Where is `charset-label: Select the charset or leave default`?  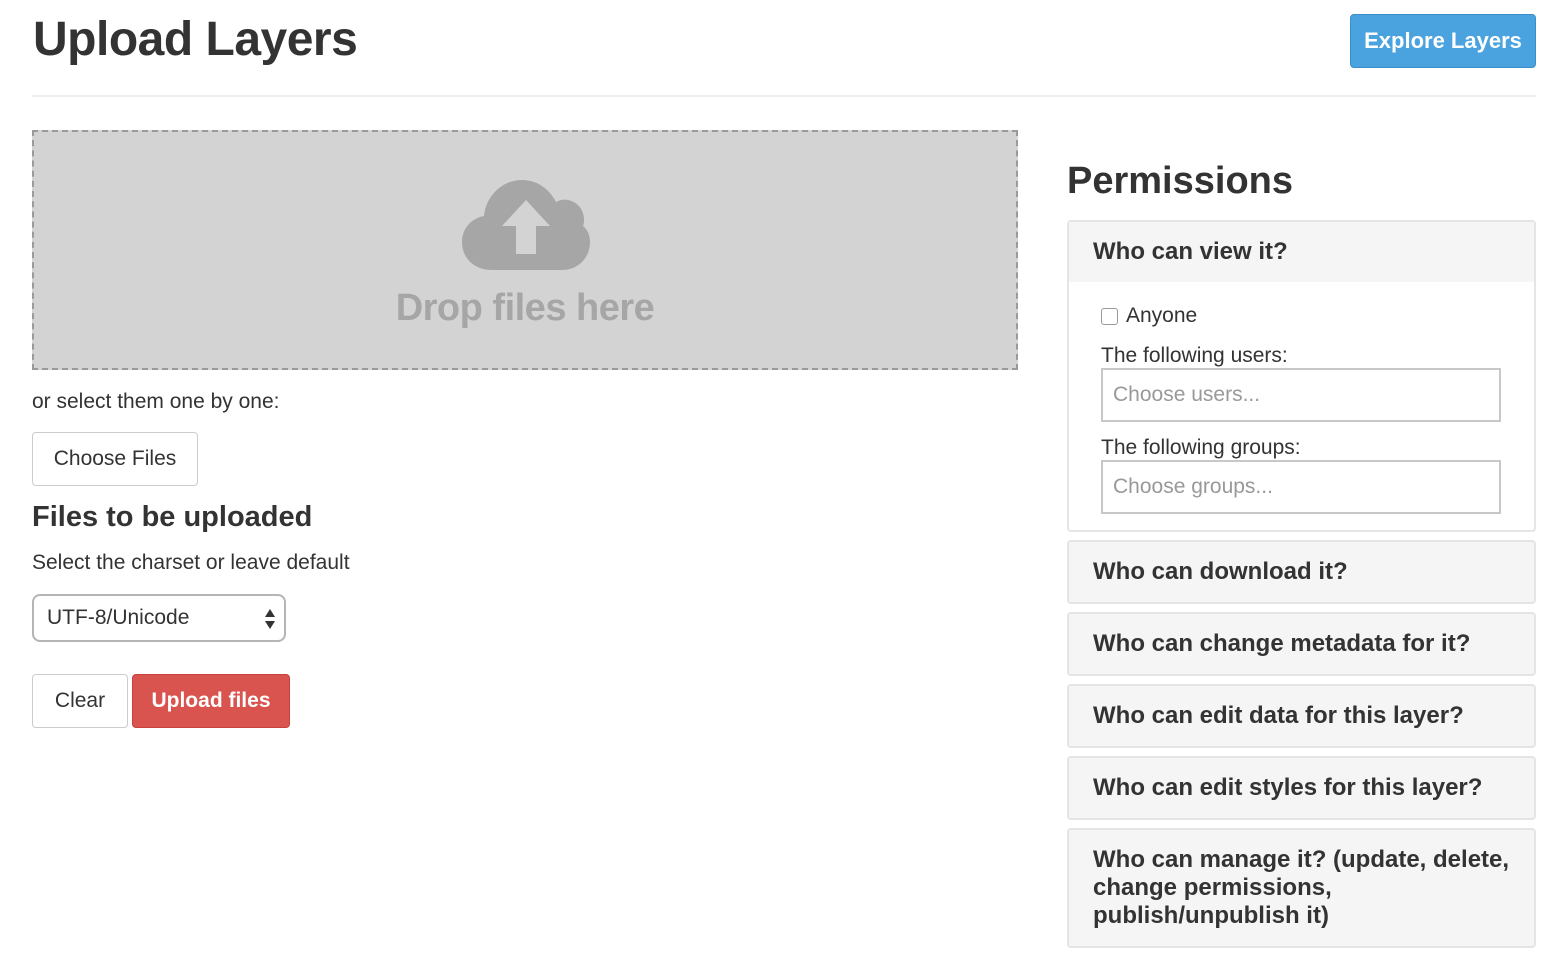 charset-label: Select the charset or leave default is located at coordinates (191, 562).